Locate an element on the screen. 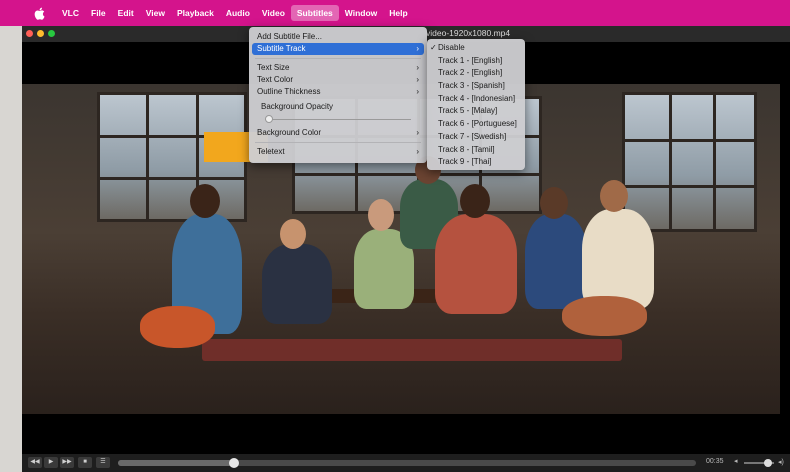 This screenshot has width=790, height=472. menu-playback: Playback is located at coordinates (195, 13).